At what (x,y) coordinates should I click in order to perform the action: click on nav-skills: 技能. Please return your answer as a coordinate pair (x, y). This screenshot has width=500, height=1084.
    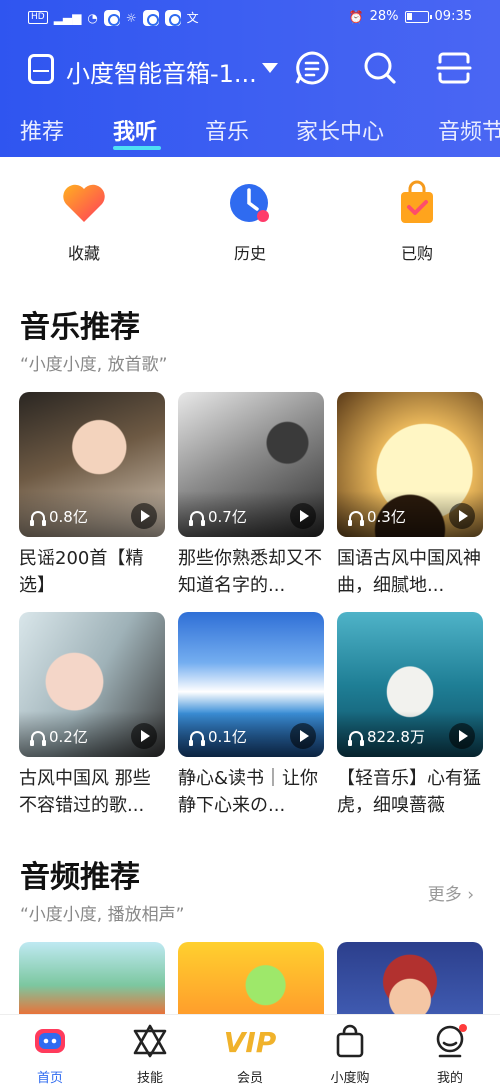
    Looking at the image, I should click on (150, 1053).